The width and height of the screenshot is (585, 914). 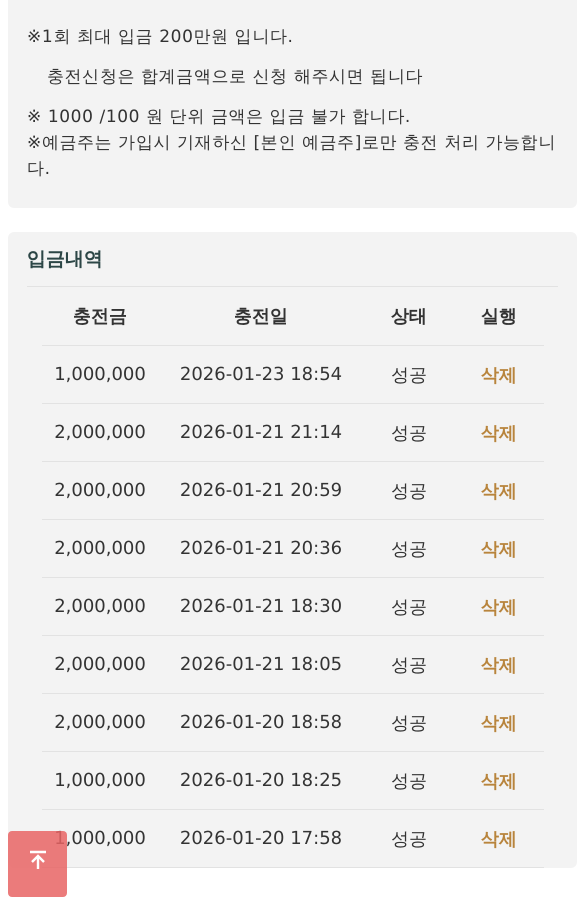 I want to click on column-header: 충전일, so click(x=261, y=316).